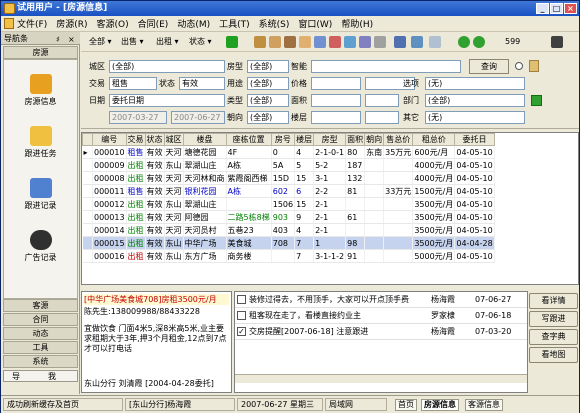 The height and width of the screenshot is (413, 580). I want to click on dictionary-button: 查字典, so click(553, 337).